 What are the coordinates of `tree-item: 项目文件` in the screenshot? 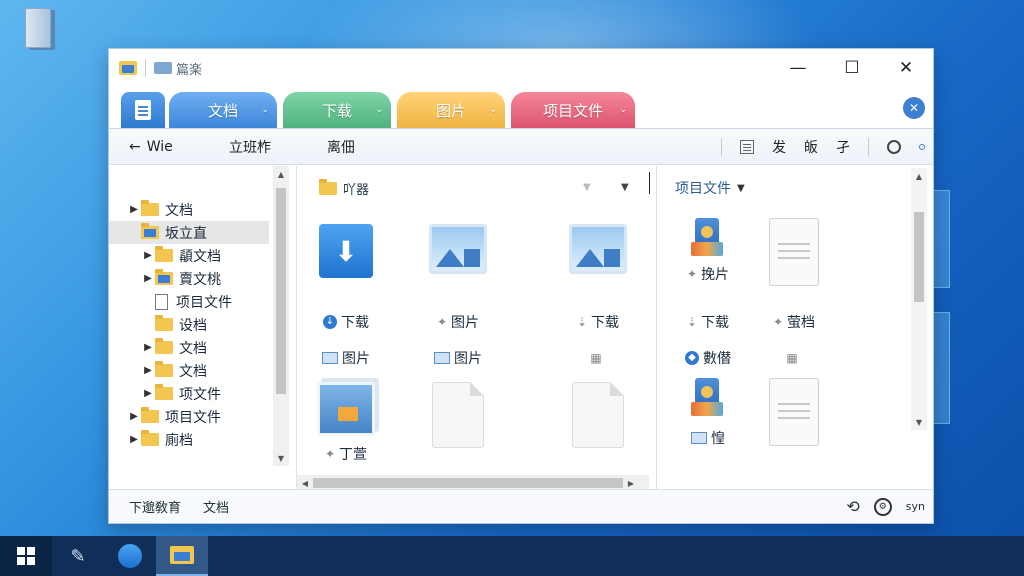 It's located at (202, 301).